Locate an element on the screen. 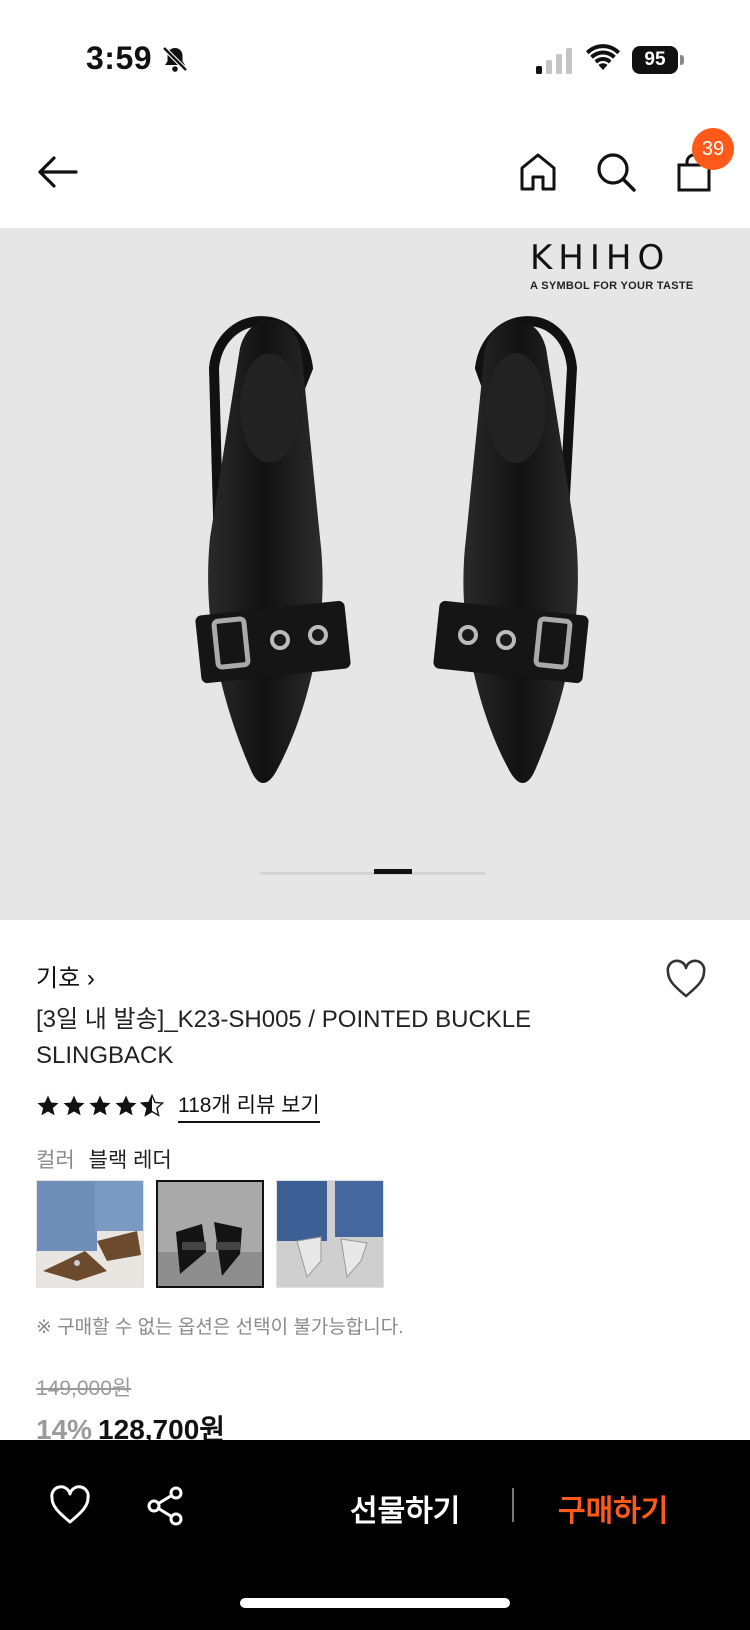  home-indicator is located at coordinates (375, 1603).